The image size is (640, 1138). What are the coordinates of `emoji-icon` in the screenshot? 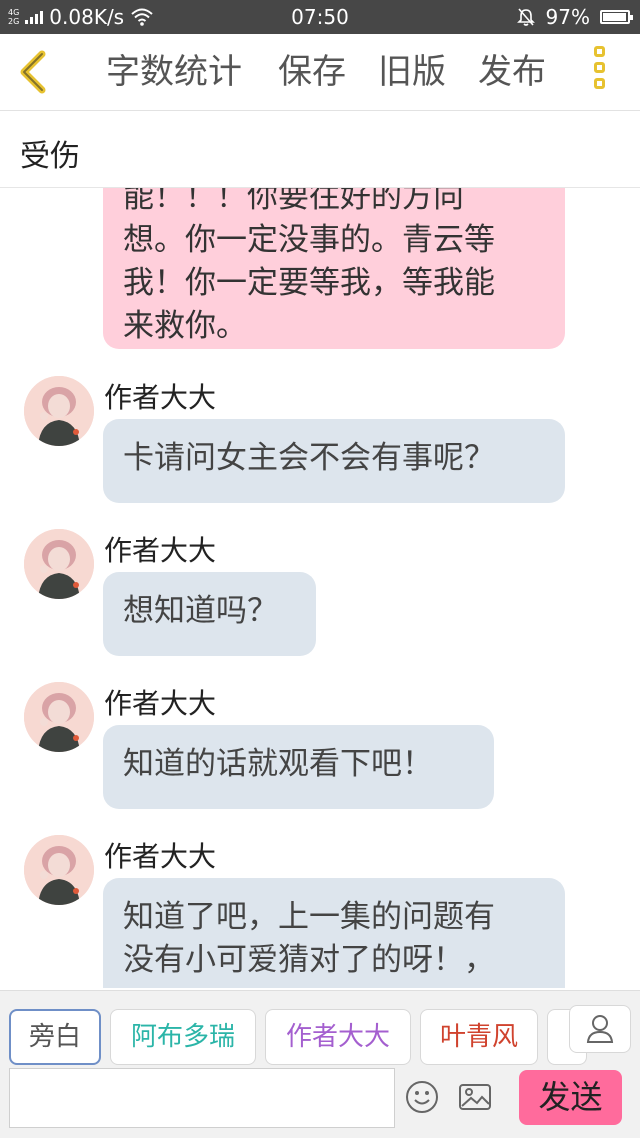 It's located at (422, 1097).